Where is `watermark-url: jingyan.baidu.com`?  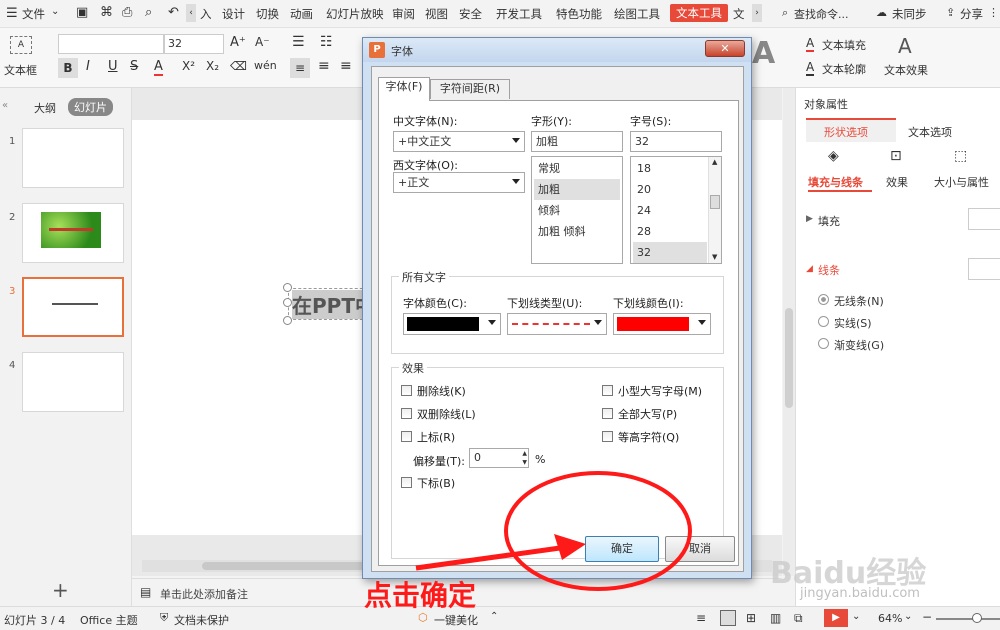
watermark-url: jingyan.baidu.com is located at coordinates (860, 593).